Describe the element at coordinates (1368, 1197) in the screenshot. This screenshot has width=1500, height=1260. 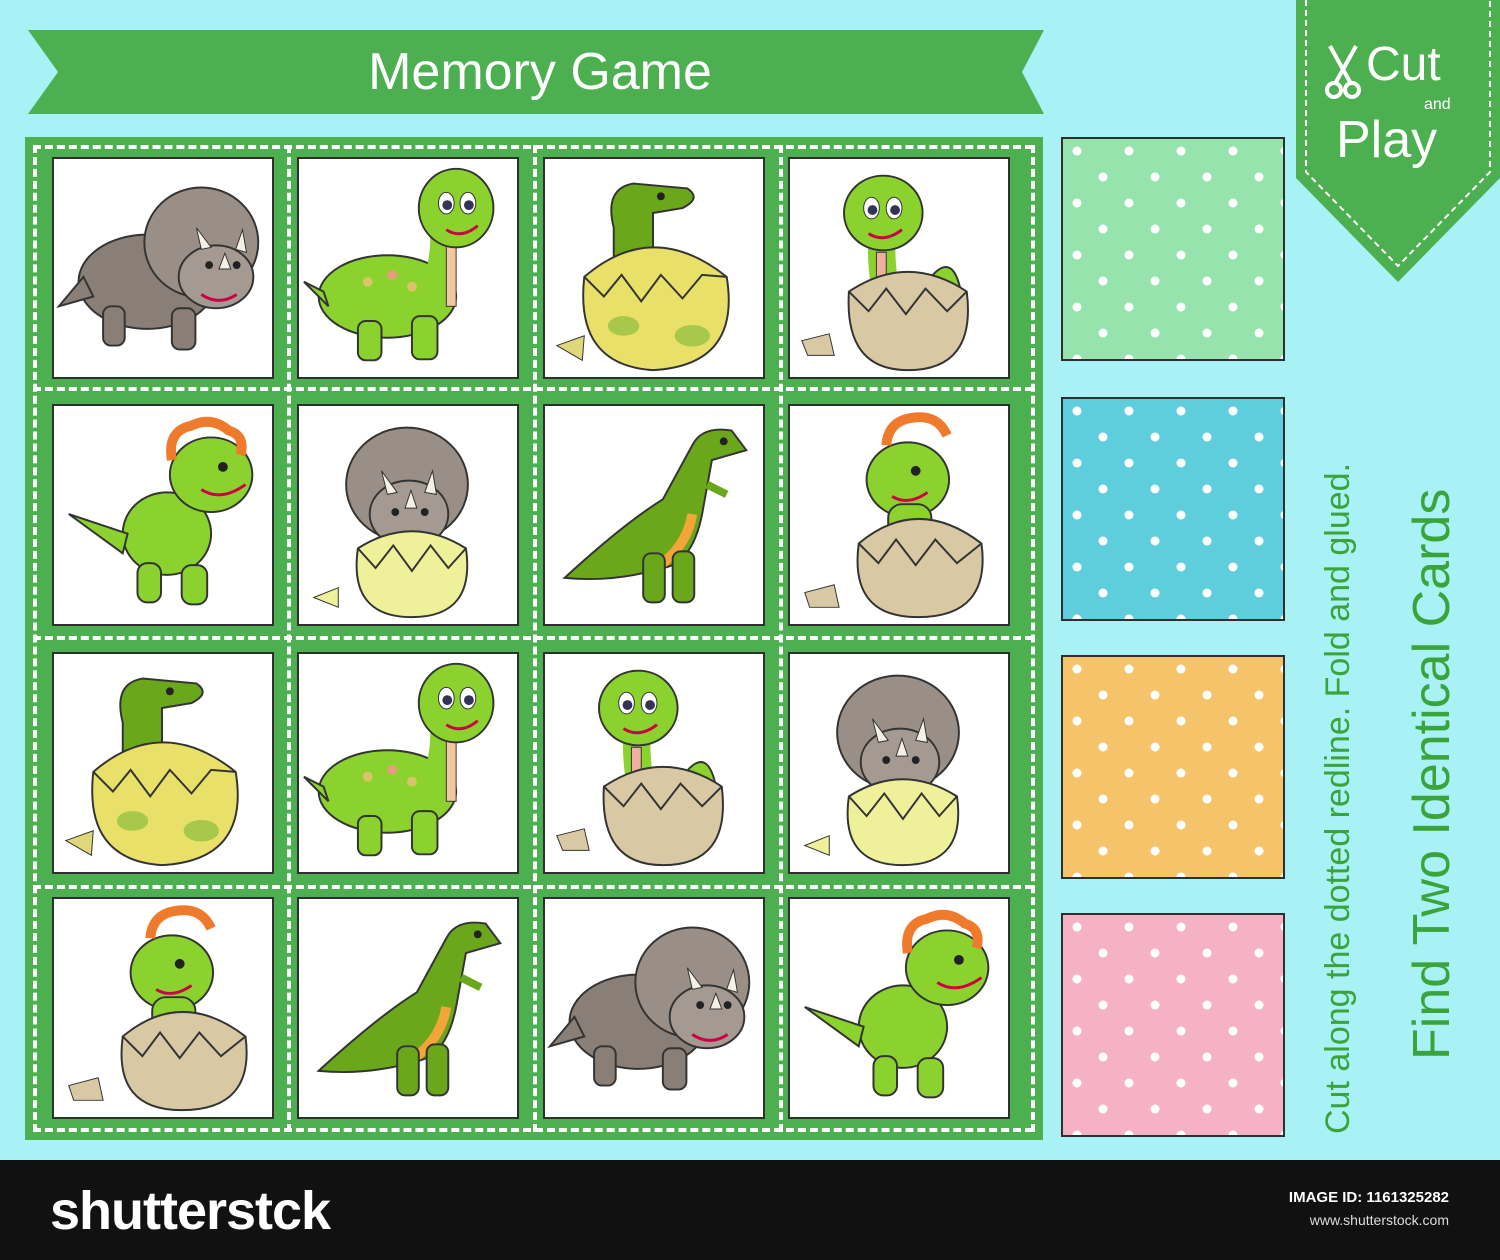
I see `image-id-label: IMAGE ID: 1161325282` at that location.